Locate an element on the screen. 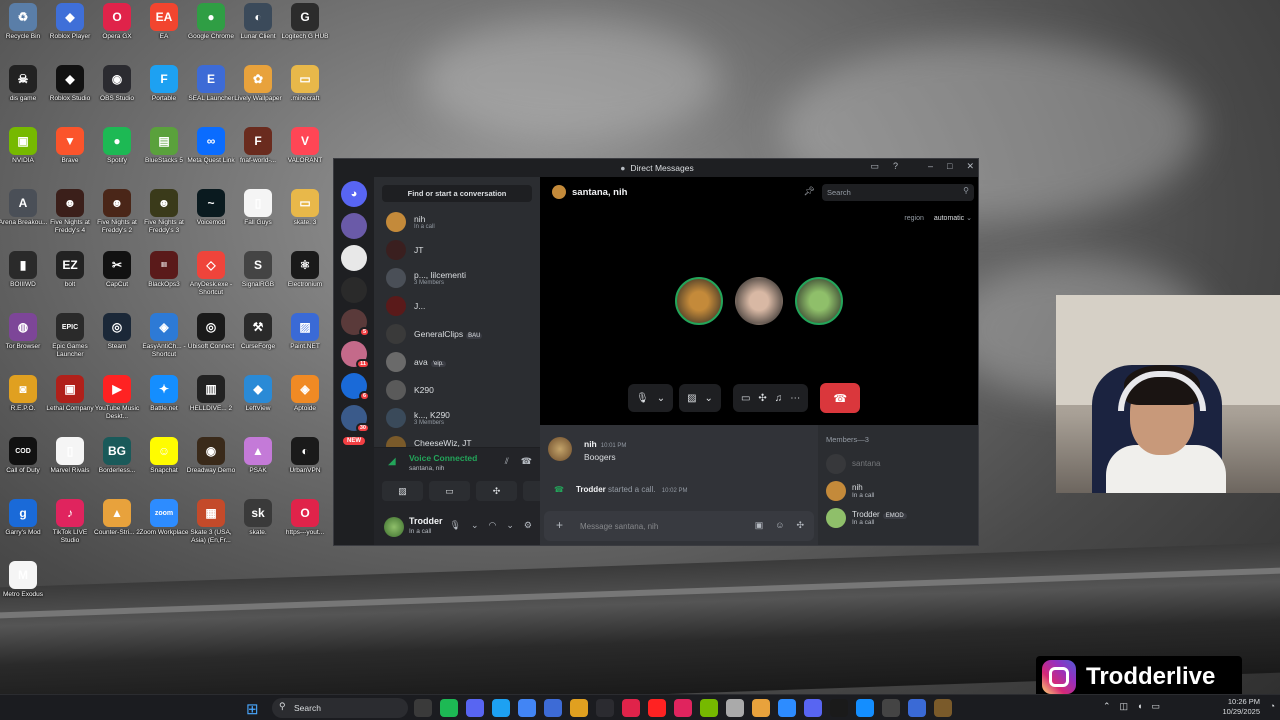  emoji-icon: ☺ is located at coordinates (779, 525).